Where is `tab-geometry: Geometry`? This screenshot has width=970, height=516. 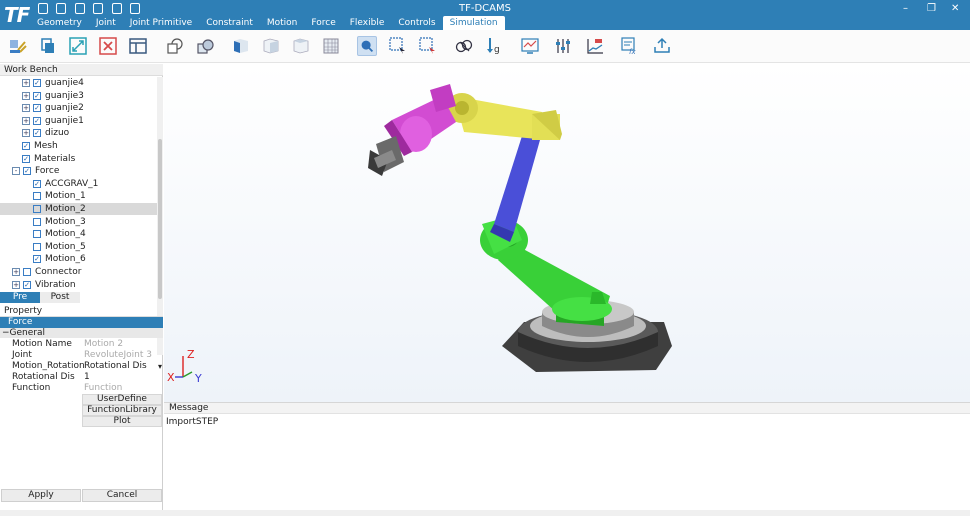 tab-geometry: Geometry is located at coordinates (59, 23).